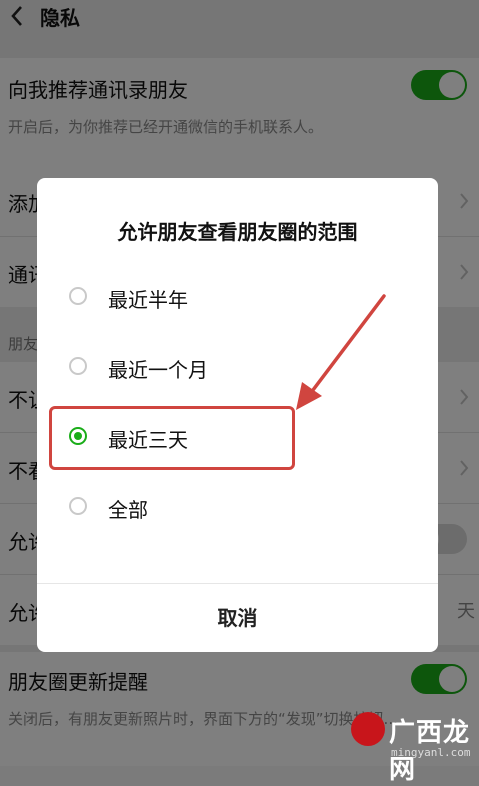 The image size is (479, 786). I want to click on dialog-title: 允许朋友查看朋友圈的范围, so click(237, 232).